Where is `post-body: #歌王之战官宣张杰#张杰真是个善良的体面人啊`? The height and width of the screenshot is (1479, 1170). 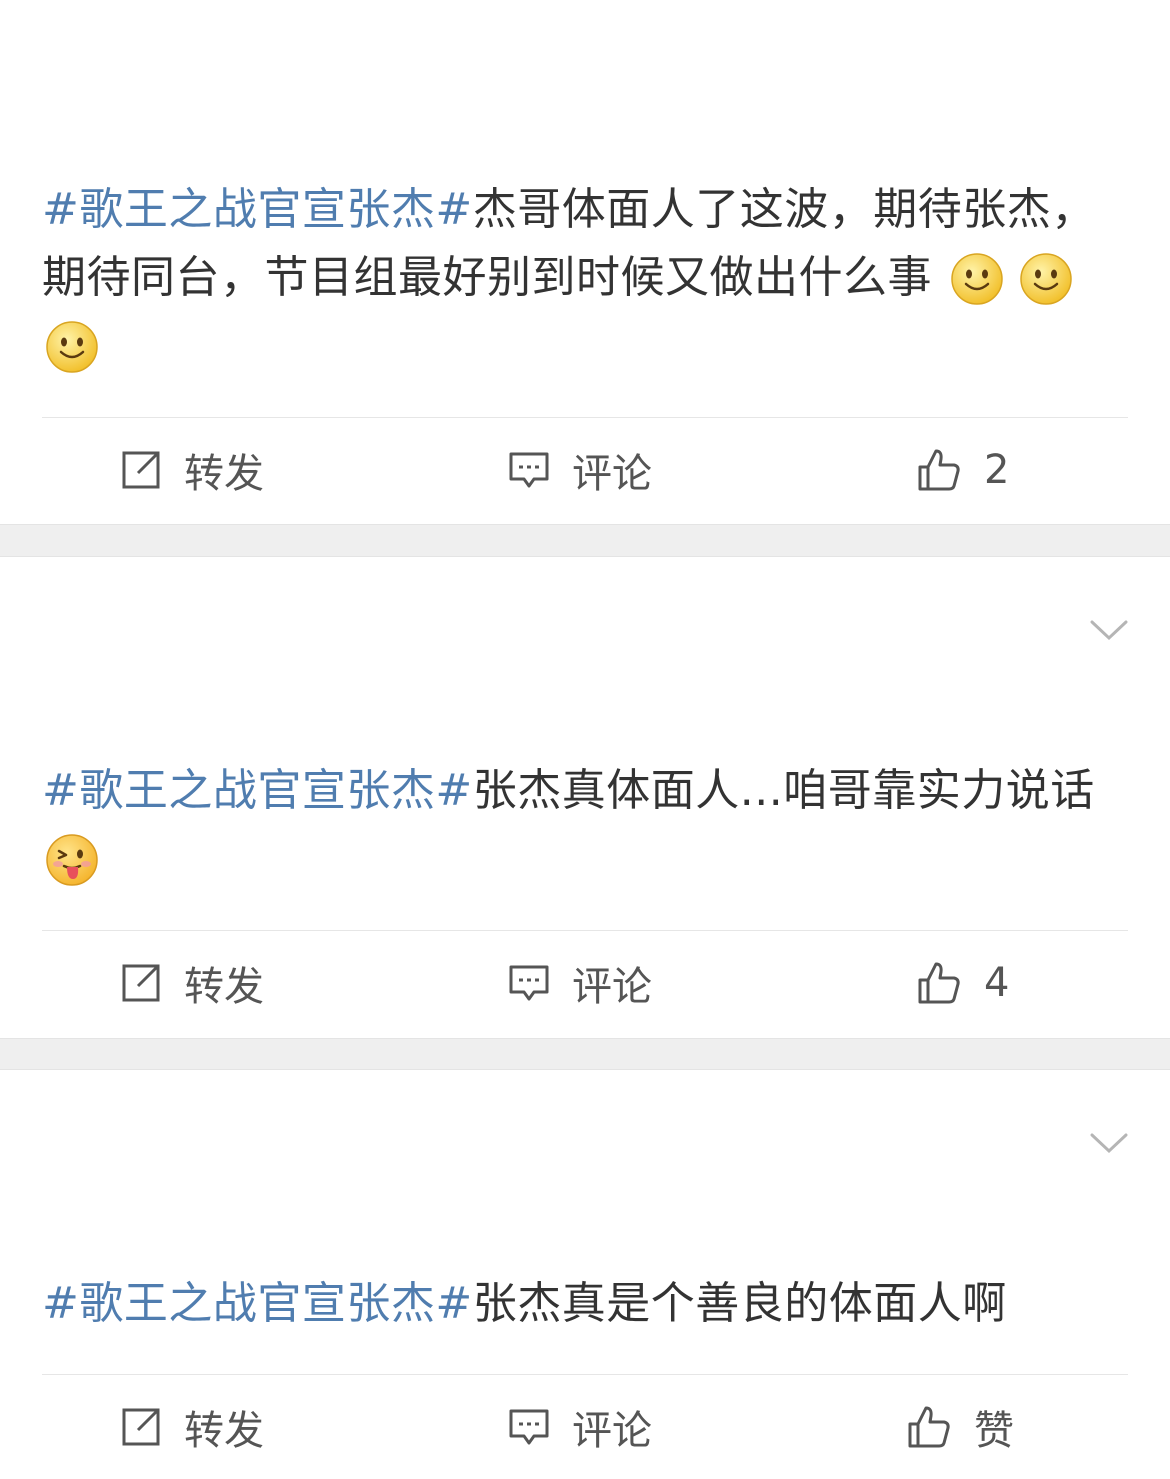
post-body: #歌王之战官宣张杰#张杰真是个善良的体面人啊 is located at coordinates (587, 1304).